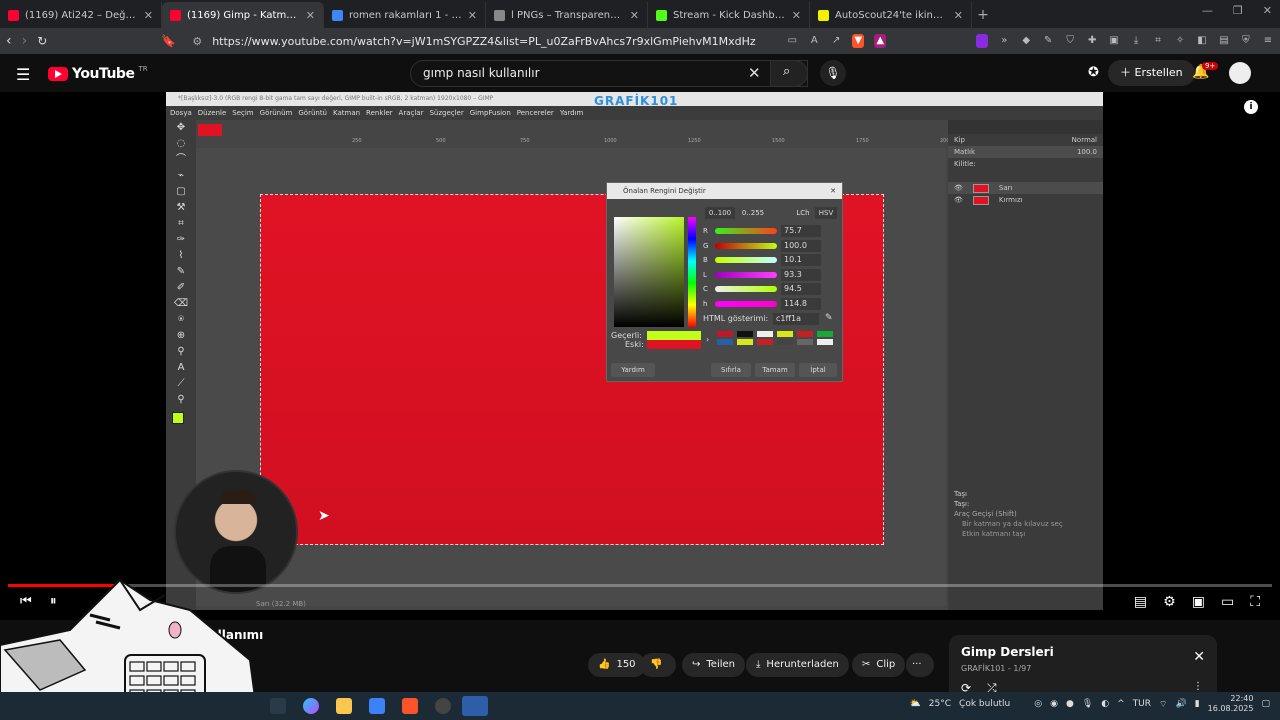 This screenshot has height=720, width=1280. Describe the element at coordinates (797, 665) in the screenshot. I see `download-button: ⤓ Herunterladen` at that location.